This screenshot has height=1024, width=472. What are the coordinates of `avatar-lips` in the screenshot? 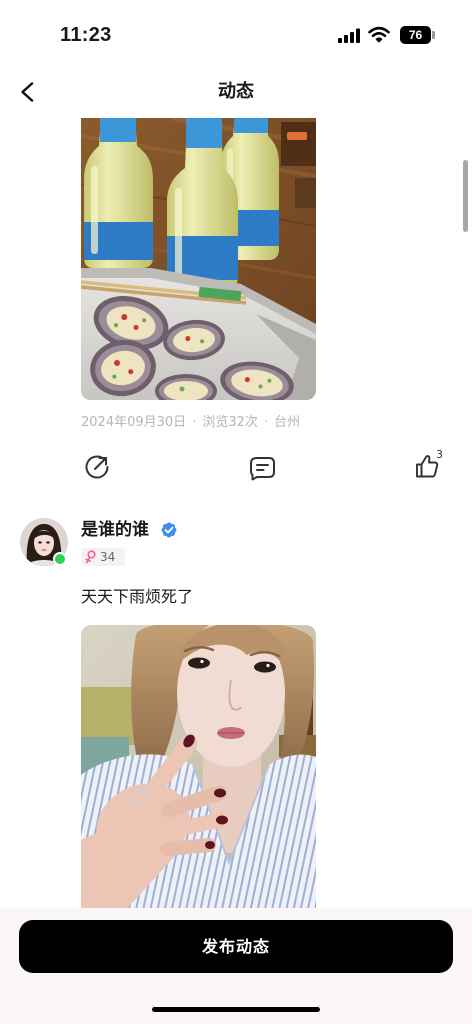 It's located at (44, 550).